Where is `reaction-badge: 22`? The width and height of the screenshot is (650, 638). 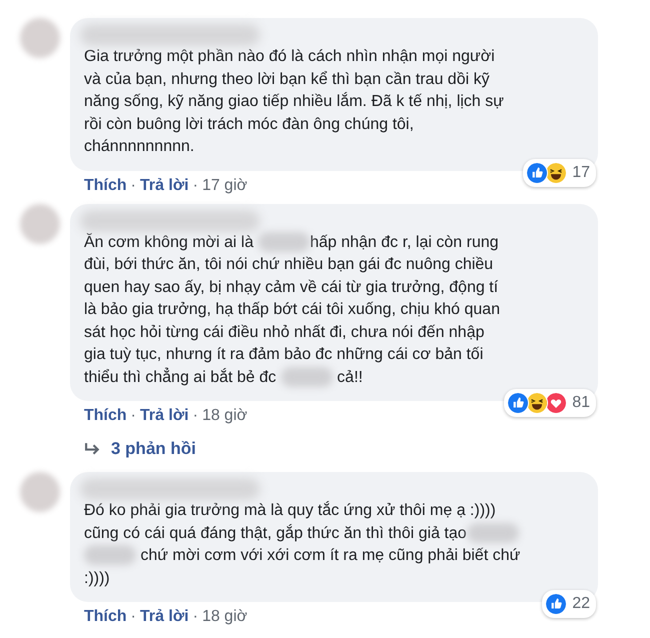
reaction-badge: 22 is located at coordinates (569, 604).